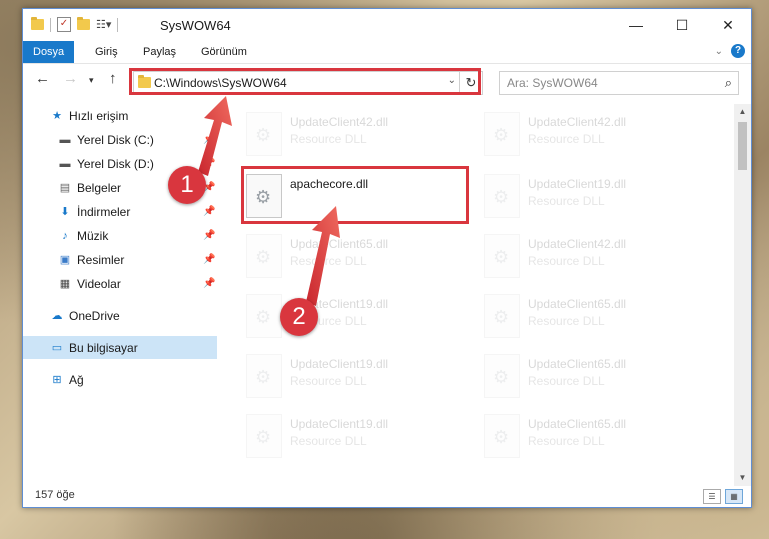 The image size is (769, 539). I want to click on sidebar-item-label: Yerel Disk (C:), so click(115, 139).